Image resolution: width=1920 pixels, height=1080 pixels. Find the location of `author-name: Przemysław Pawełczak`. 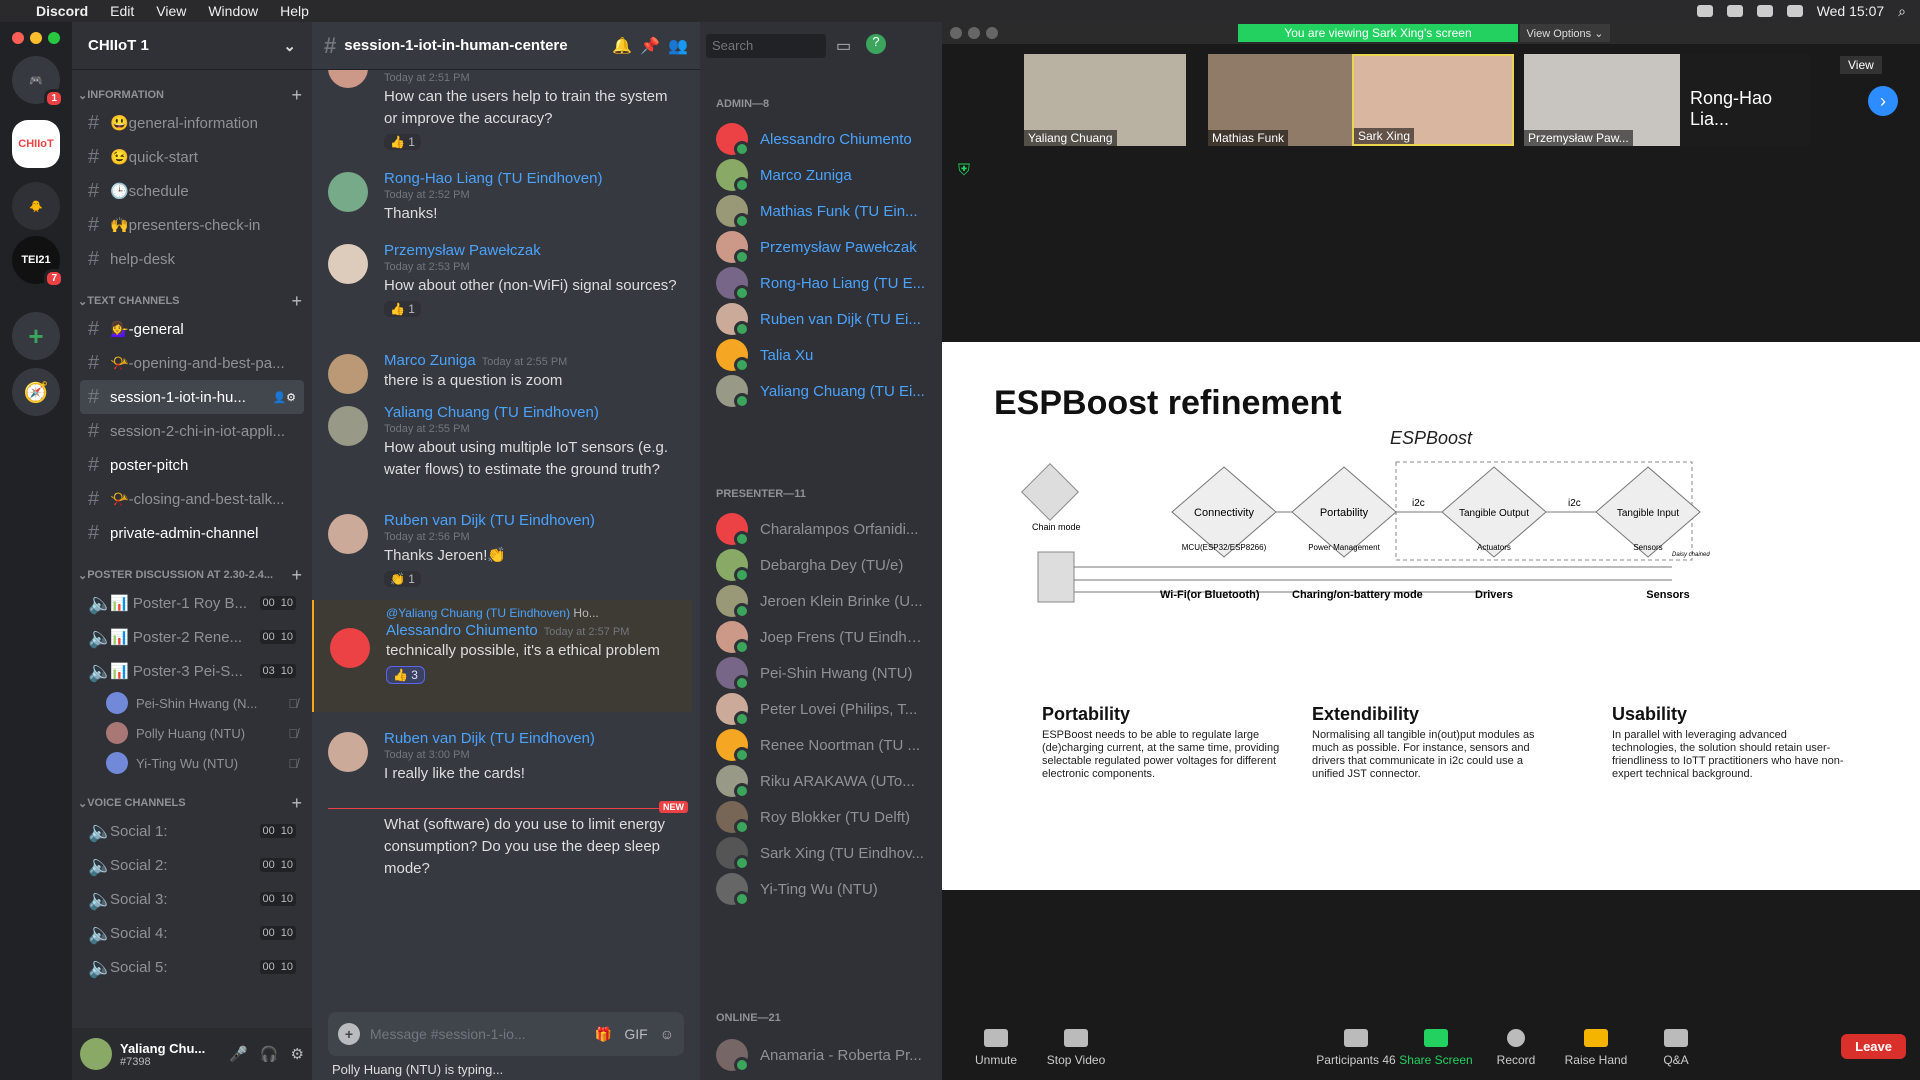

author-name: Przemysław Pawełczak is located at coordinates (532, 250).